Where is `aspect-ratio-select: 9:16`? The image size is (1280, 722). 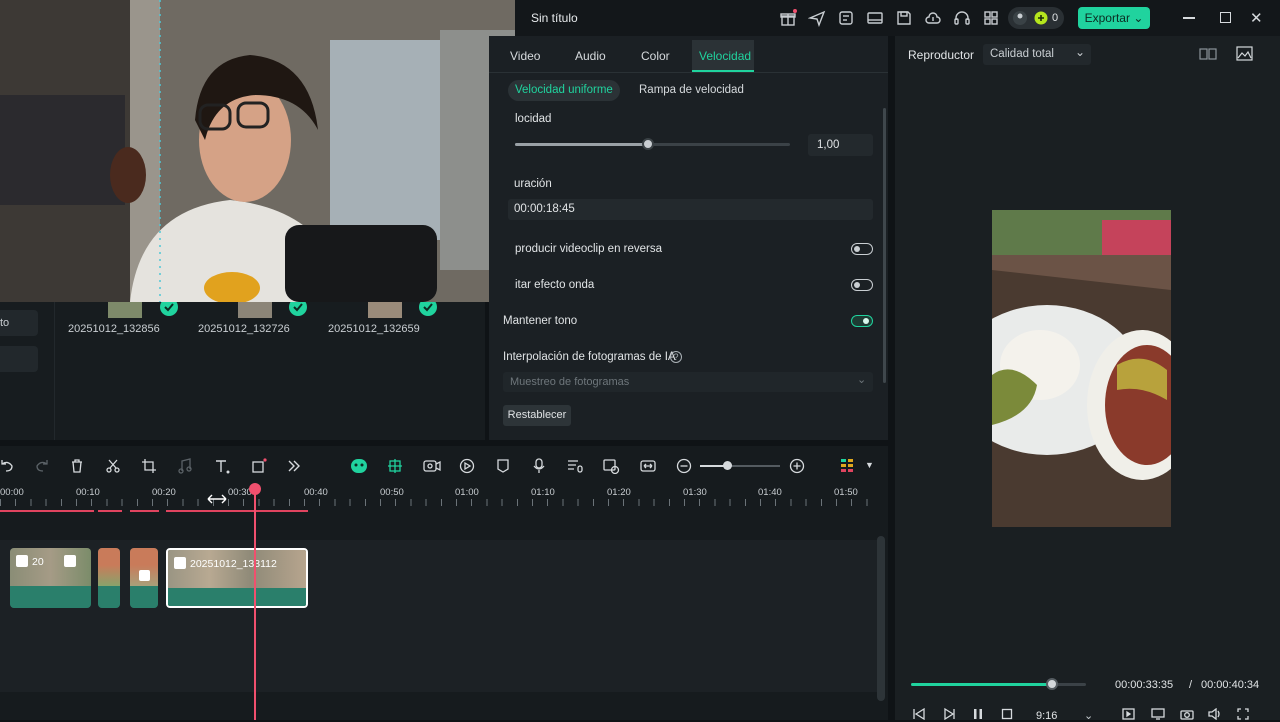 aspect-ratio-select: 9:16 is located at coordinates (1046, 716).